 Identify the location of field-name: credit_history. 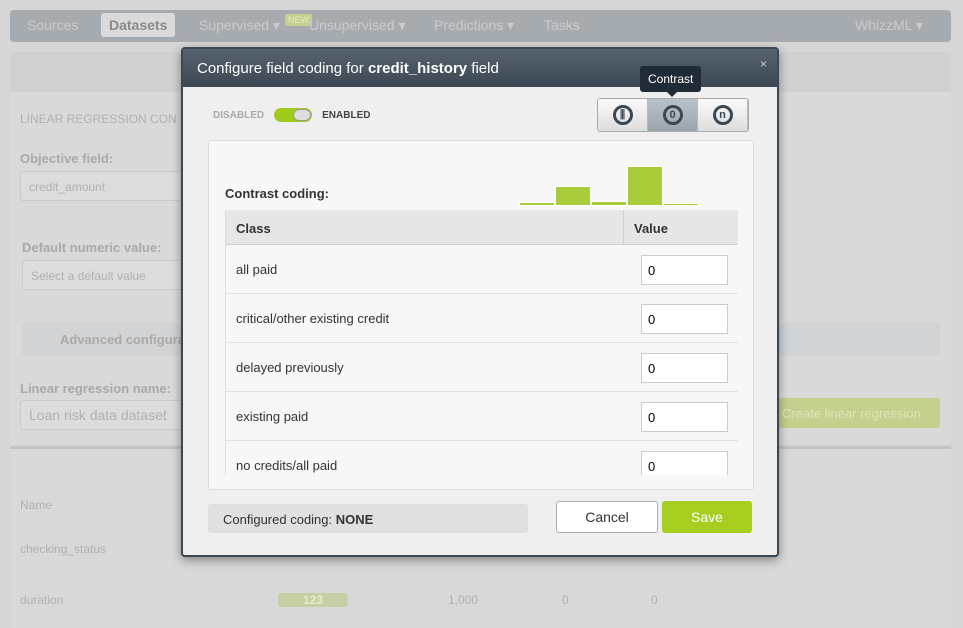
(417, 68).